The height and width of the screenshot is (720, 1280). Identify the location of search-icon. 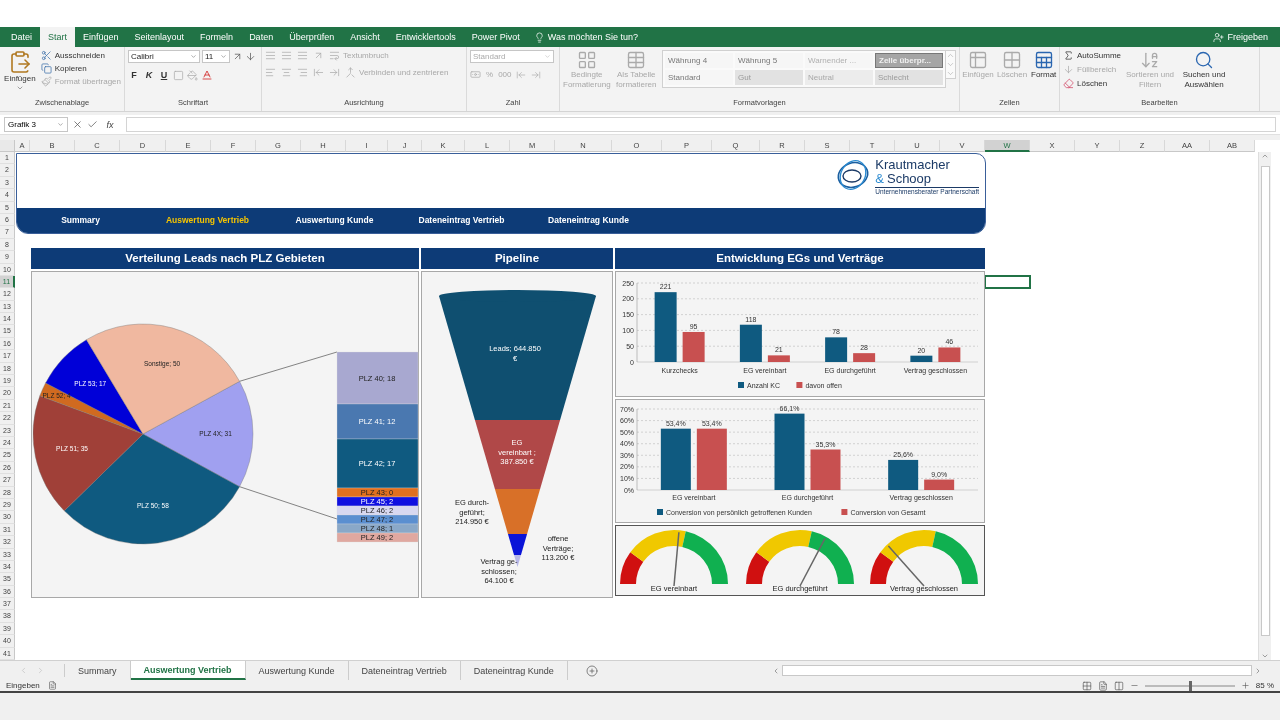
(1204, 60).